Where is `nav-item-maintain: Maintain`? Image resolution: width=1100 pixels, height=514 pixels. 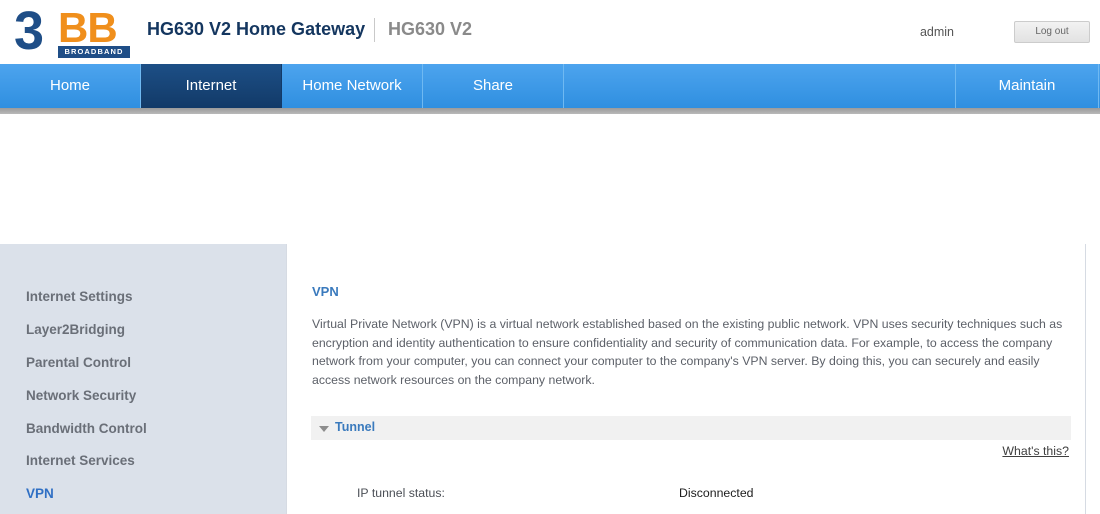 nav-item-maintain: Maintain is located at coordinates (1027, 86).